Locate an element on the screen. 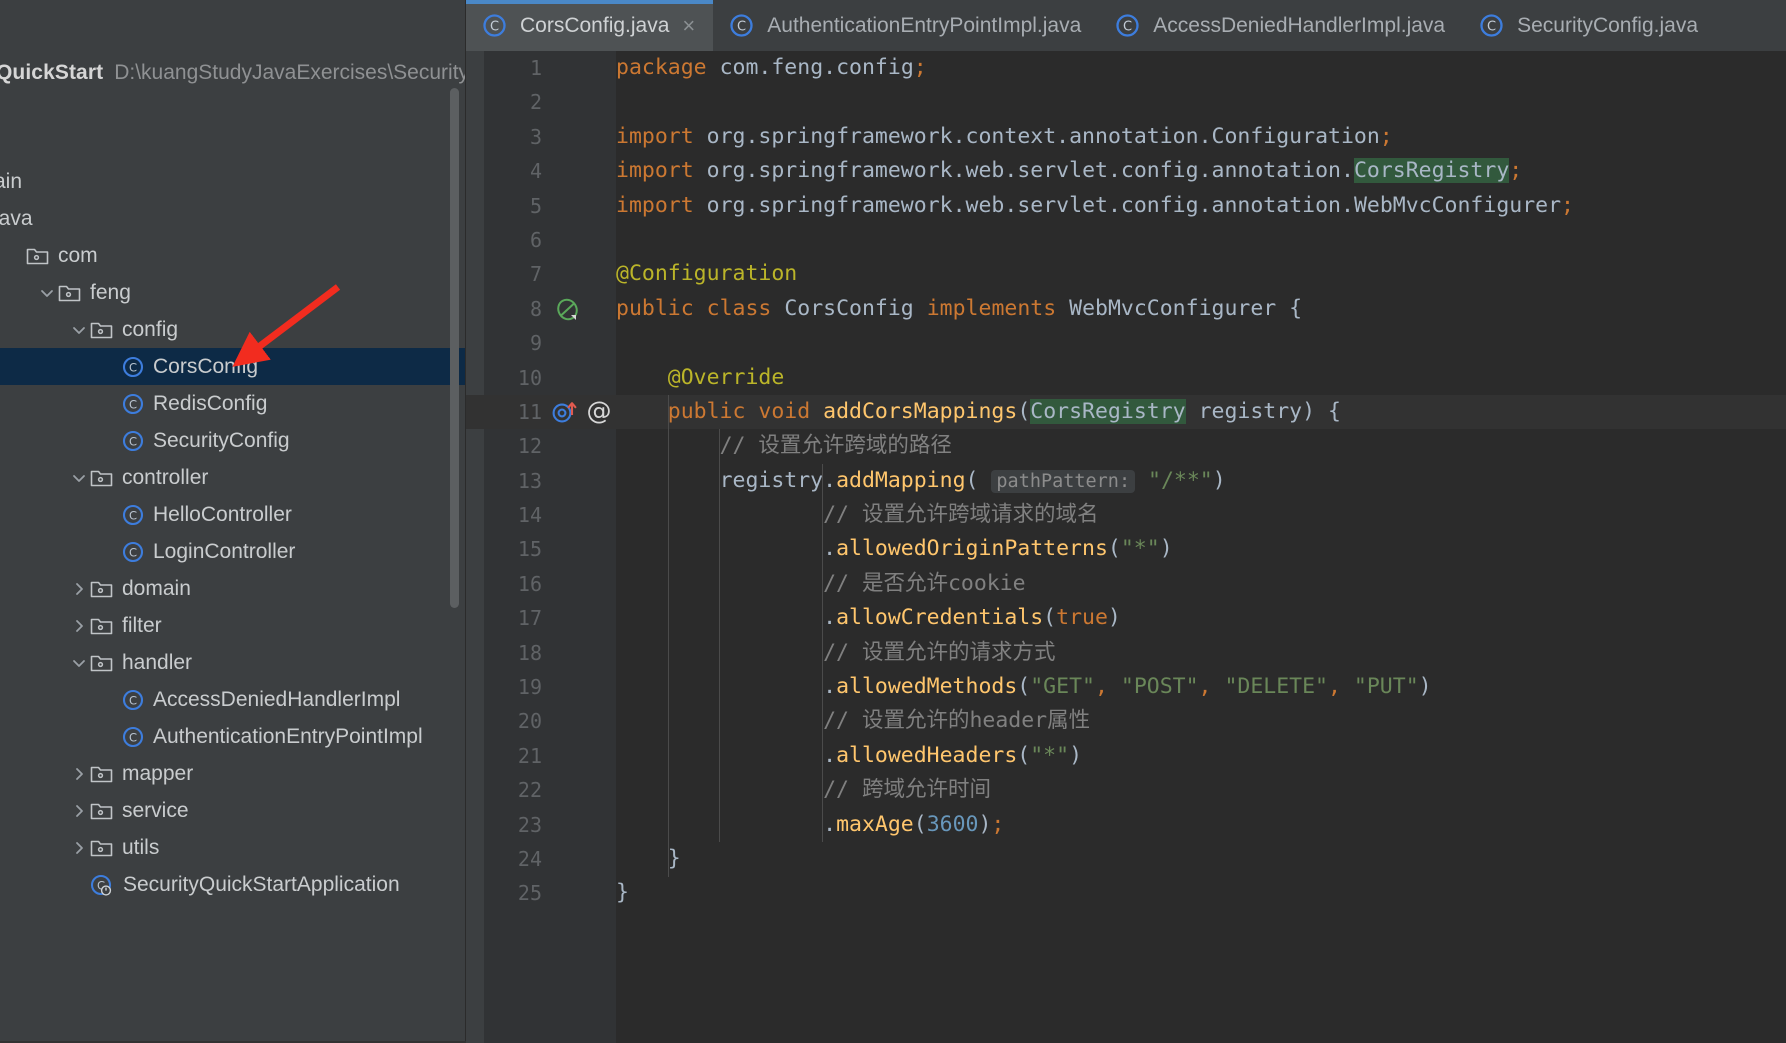 The image size is (1786, 1043). tree-item-label: SecurityConfig is located at coordinates (221, 440).